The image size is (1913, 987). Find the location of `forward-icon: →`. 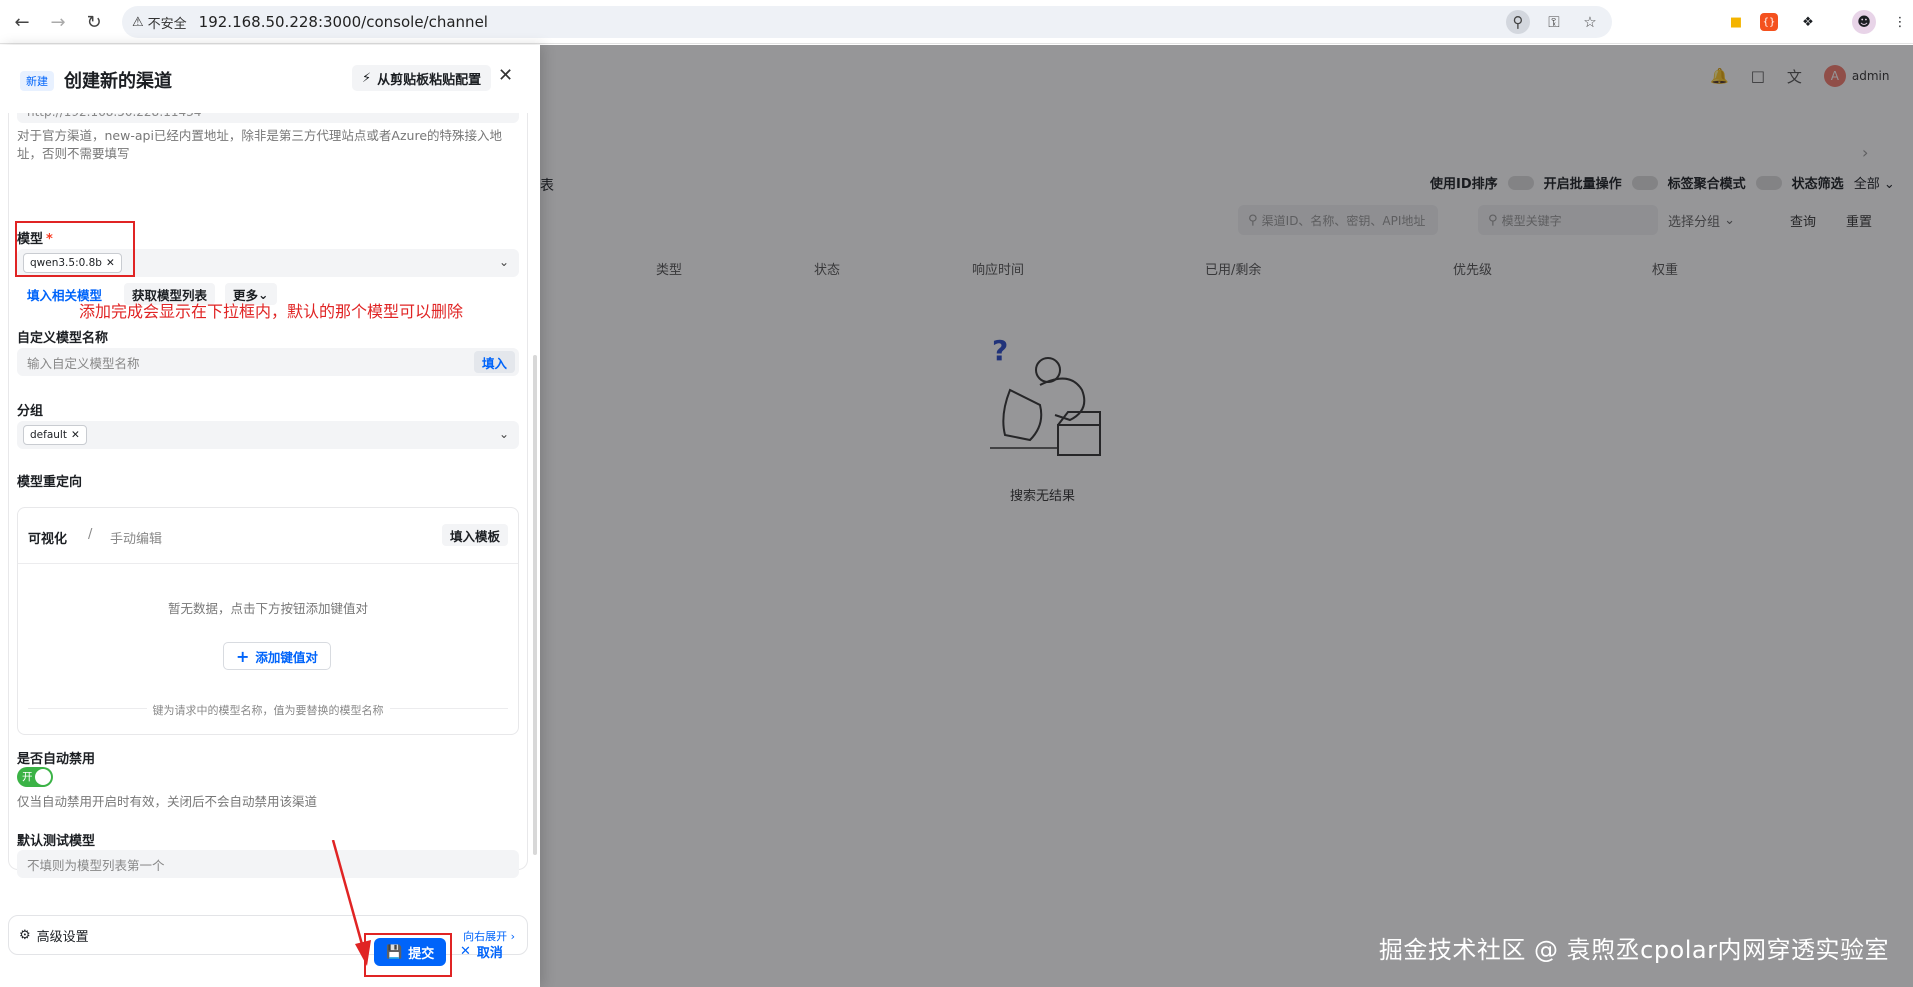

forward-icon: → is located at coordinates (58, 22).